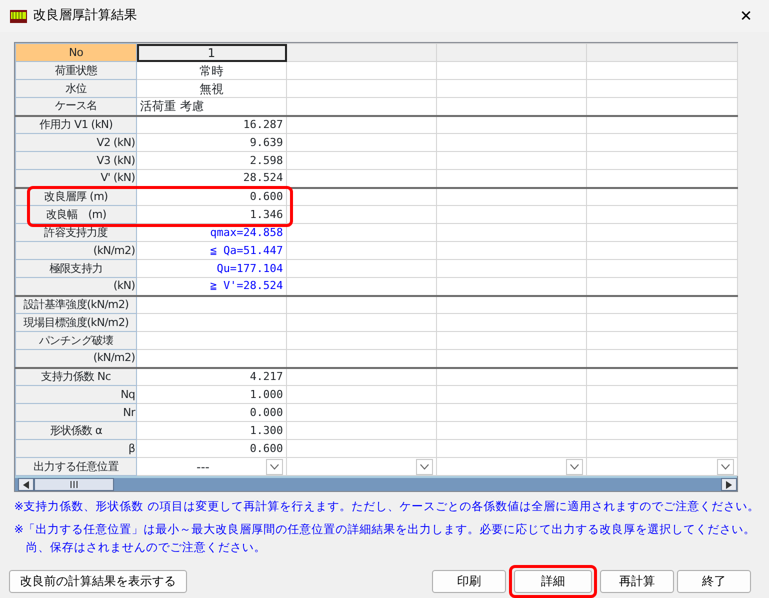 The width and height of the screenshot is (769, 598). Describe the element at coordinates (211, 377) in the screenshot. I see `table-cell: 4.217` at that location.